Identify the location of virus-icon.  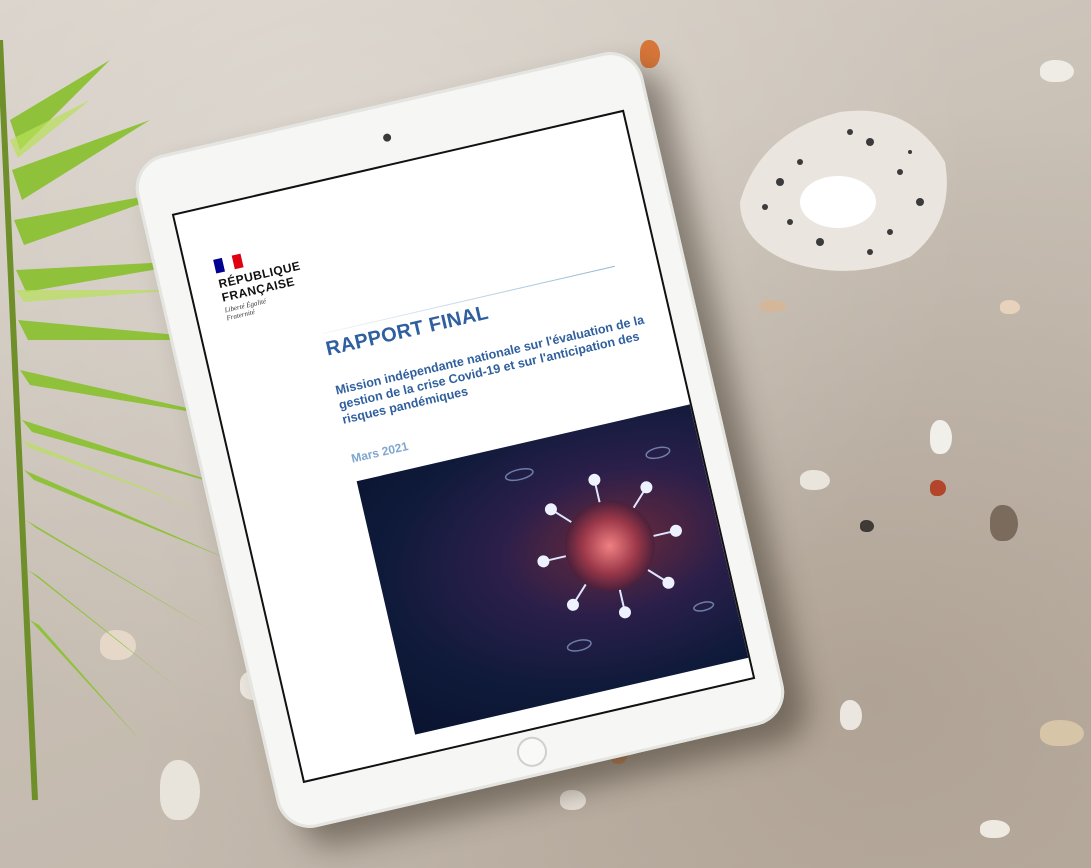
(609, 549).